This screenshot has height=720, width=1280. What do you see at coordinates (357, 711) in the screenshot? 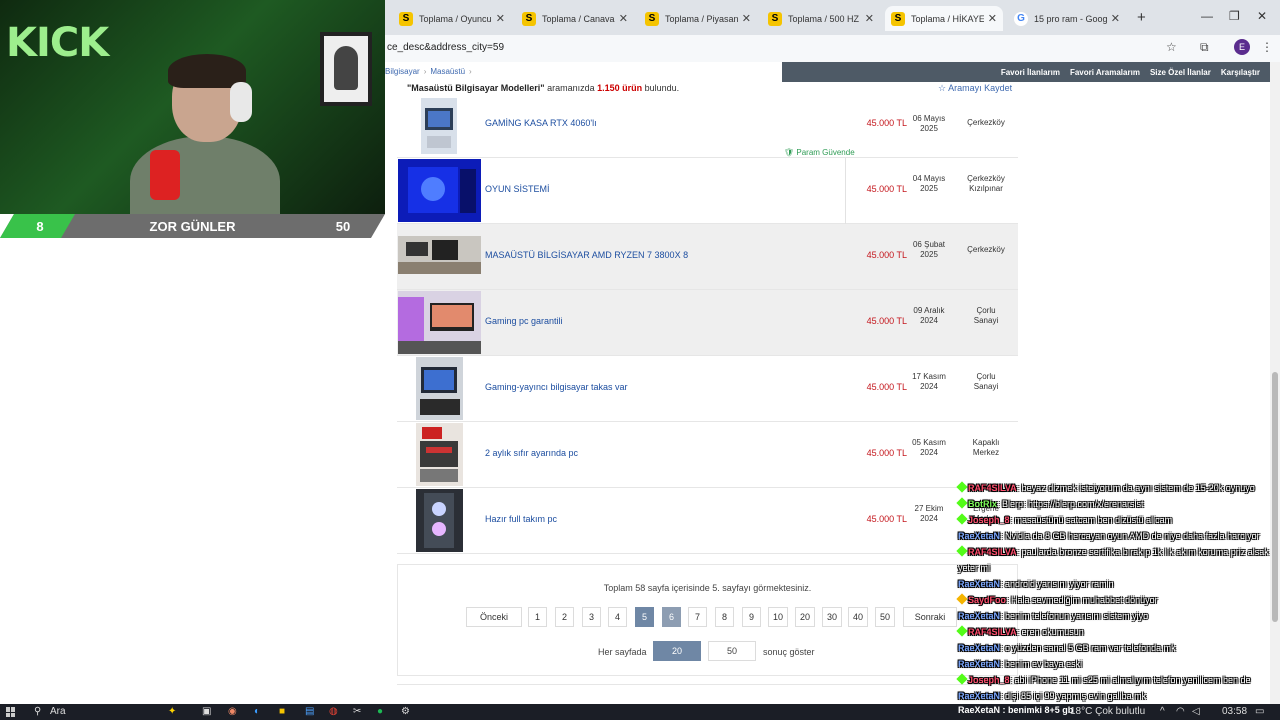
I see `capcut-icon: ✂` at bounding box center [357, 711].